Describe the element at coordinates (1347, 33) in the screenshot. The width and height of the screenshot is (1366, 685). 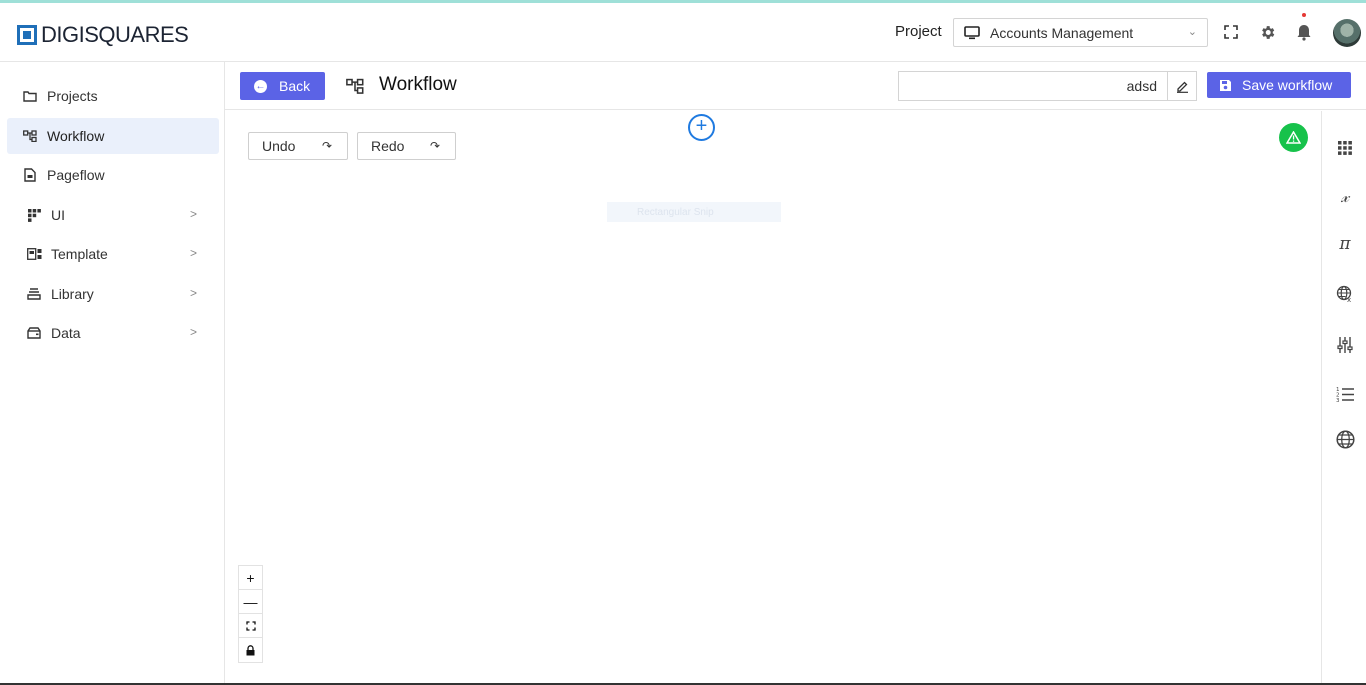
I see `avatar` at that location.